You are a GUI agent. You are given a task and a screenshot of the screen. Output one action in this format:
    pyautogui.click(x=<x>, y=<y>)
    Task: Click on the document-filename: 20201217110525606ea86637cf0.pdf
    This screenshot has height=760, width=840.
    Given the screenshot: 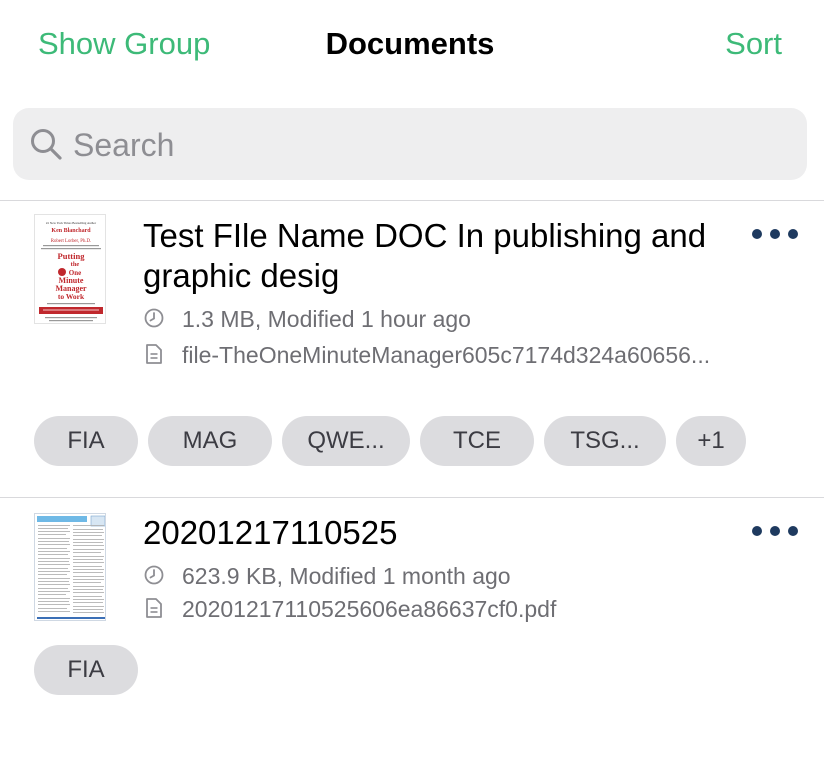 What is the action you would take?
    pyautogui.click(x=349, y=609)
    